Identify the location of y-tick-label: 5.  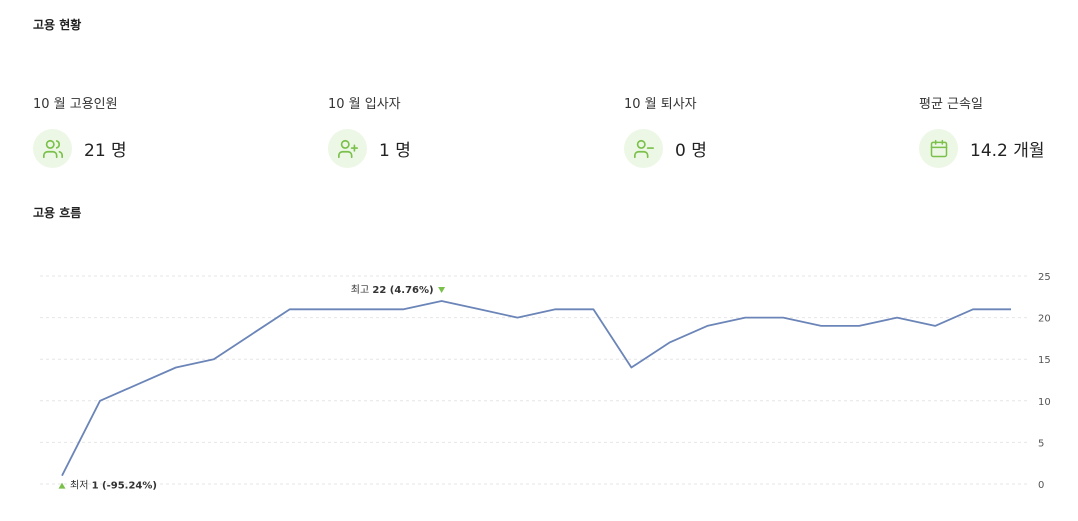
(1041, 443).